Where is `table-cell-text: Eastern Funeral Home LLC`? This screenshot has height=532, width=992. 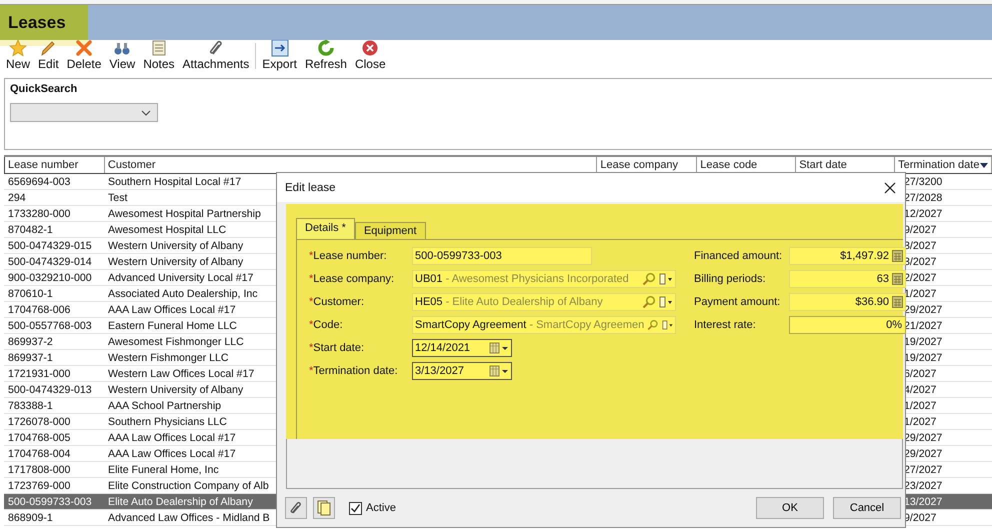
table-cell-text: Eastern Funeral Home LLC is located at coordinates (172, 326).